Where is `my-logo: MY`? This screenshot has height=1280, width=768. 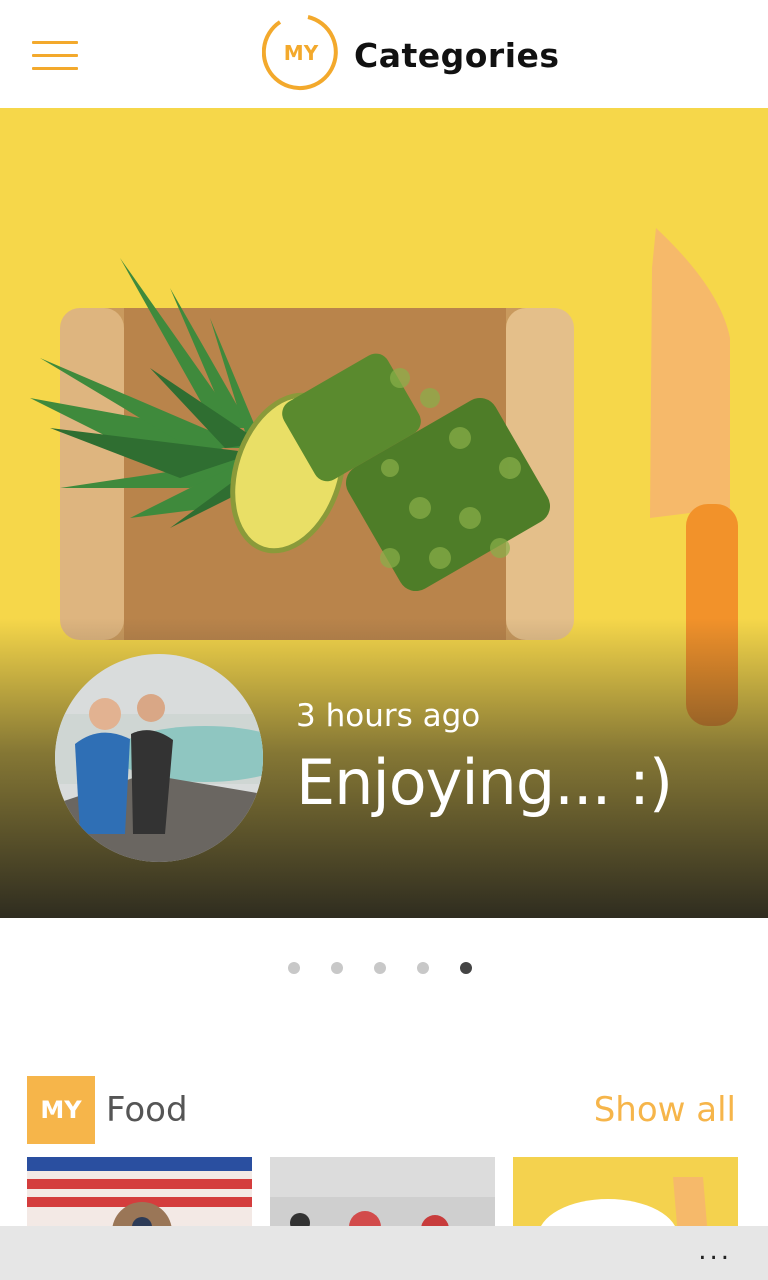 my-logo: MY is located at coordinates (300, 53).